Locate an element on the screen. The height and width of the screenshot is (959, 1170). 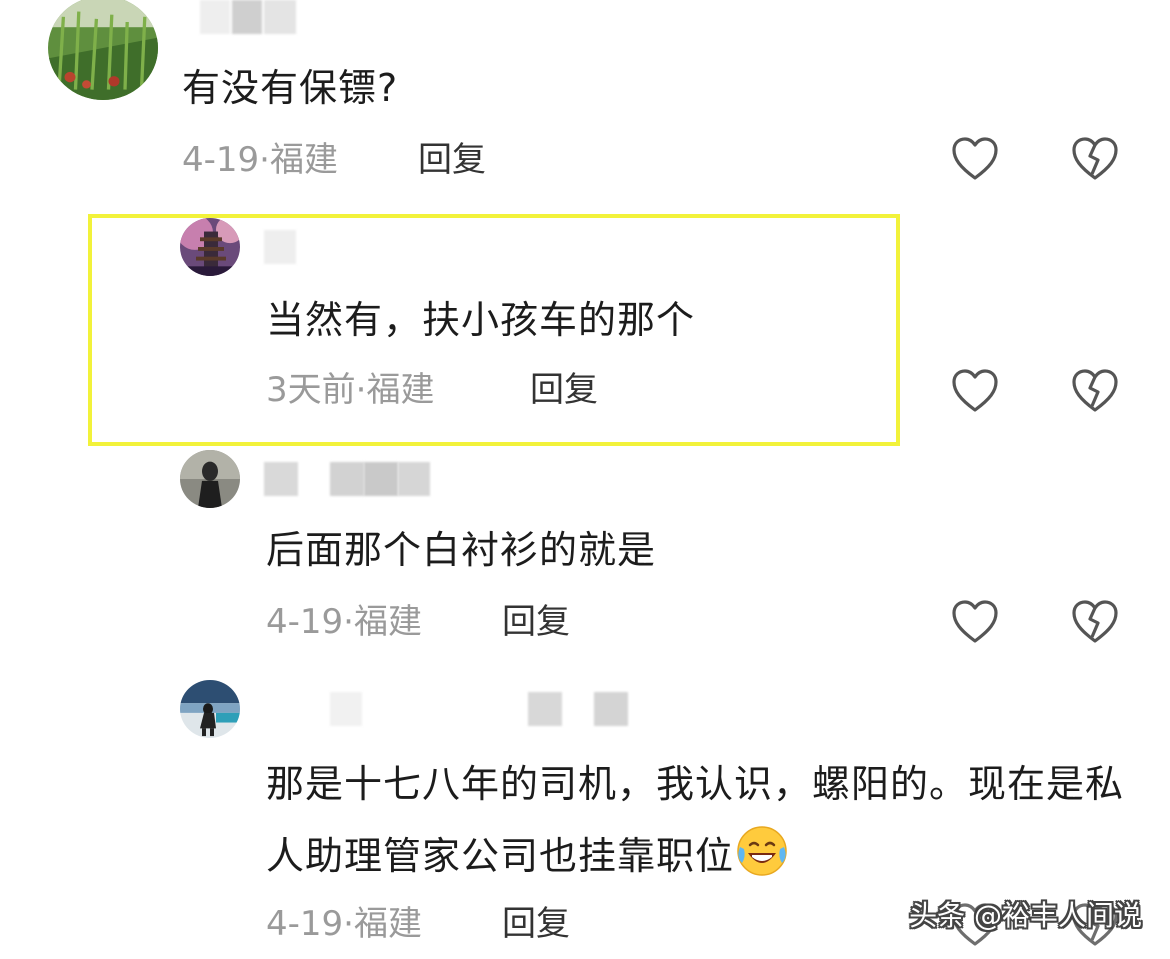
comment-text: 那是十七八年的司机，我认识，螺阳的。现在是私人助理管家公司也挂靠职位 is located at coordinates (696, 820).